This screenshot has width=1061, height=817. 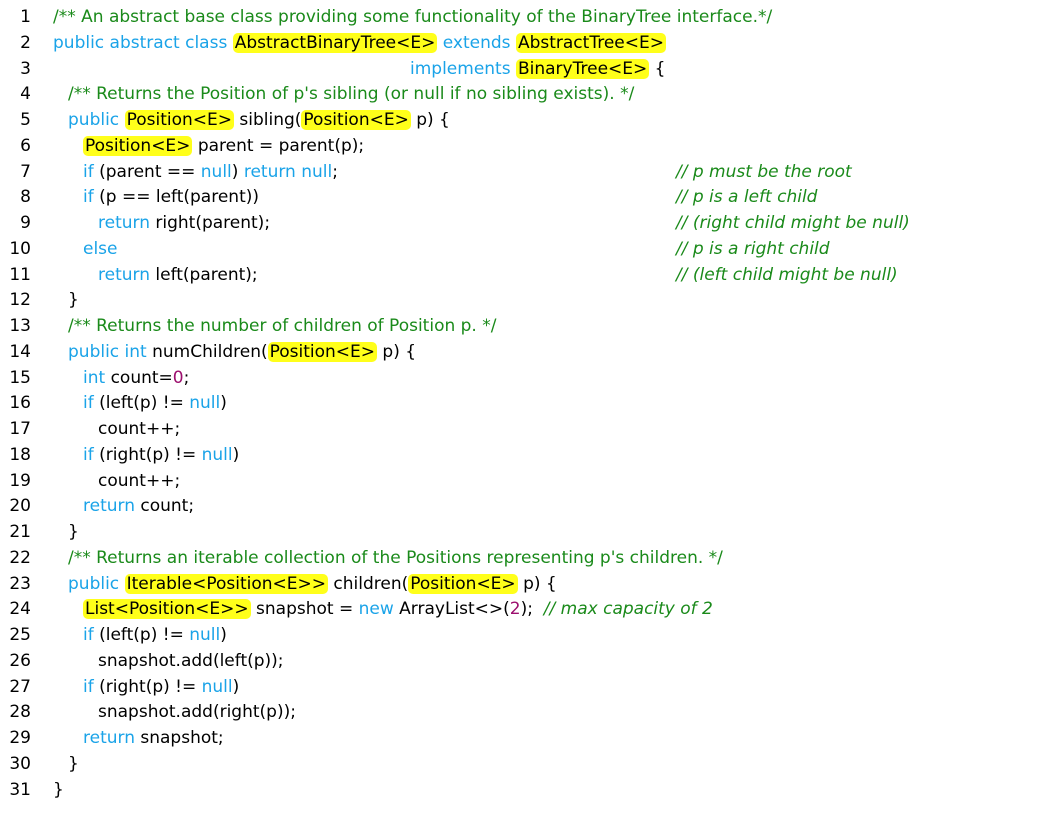 What do you see at coordinates (764, 171) in the screenshot?
I see `inline-comment: // p must be the root` at bounding box center [764, 171].